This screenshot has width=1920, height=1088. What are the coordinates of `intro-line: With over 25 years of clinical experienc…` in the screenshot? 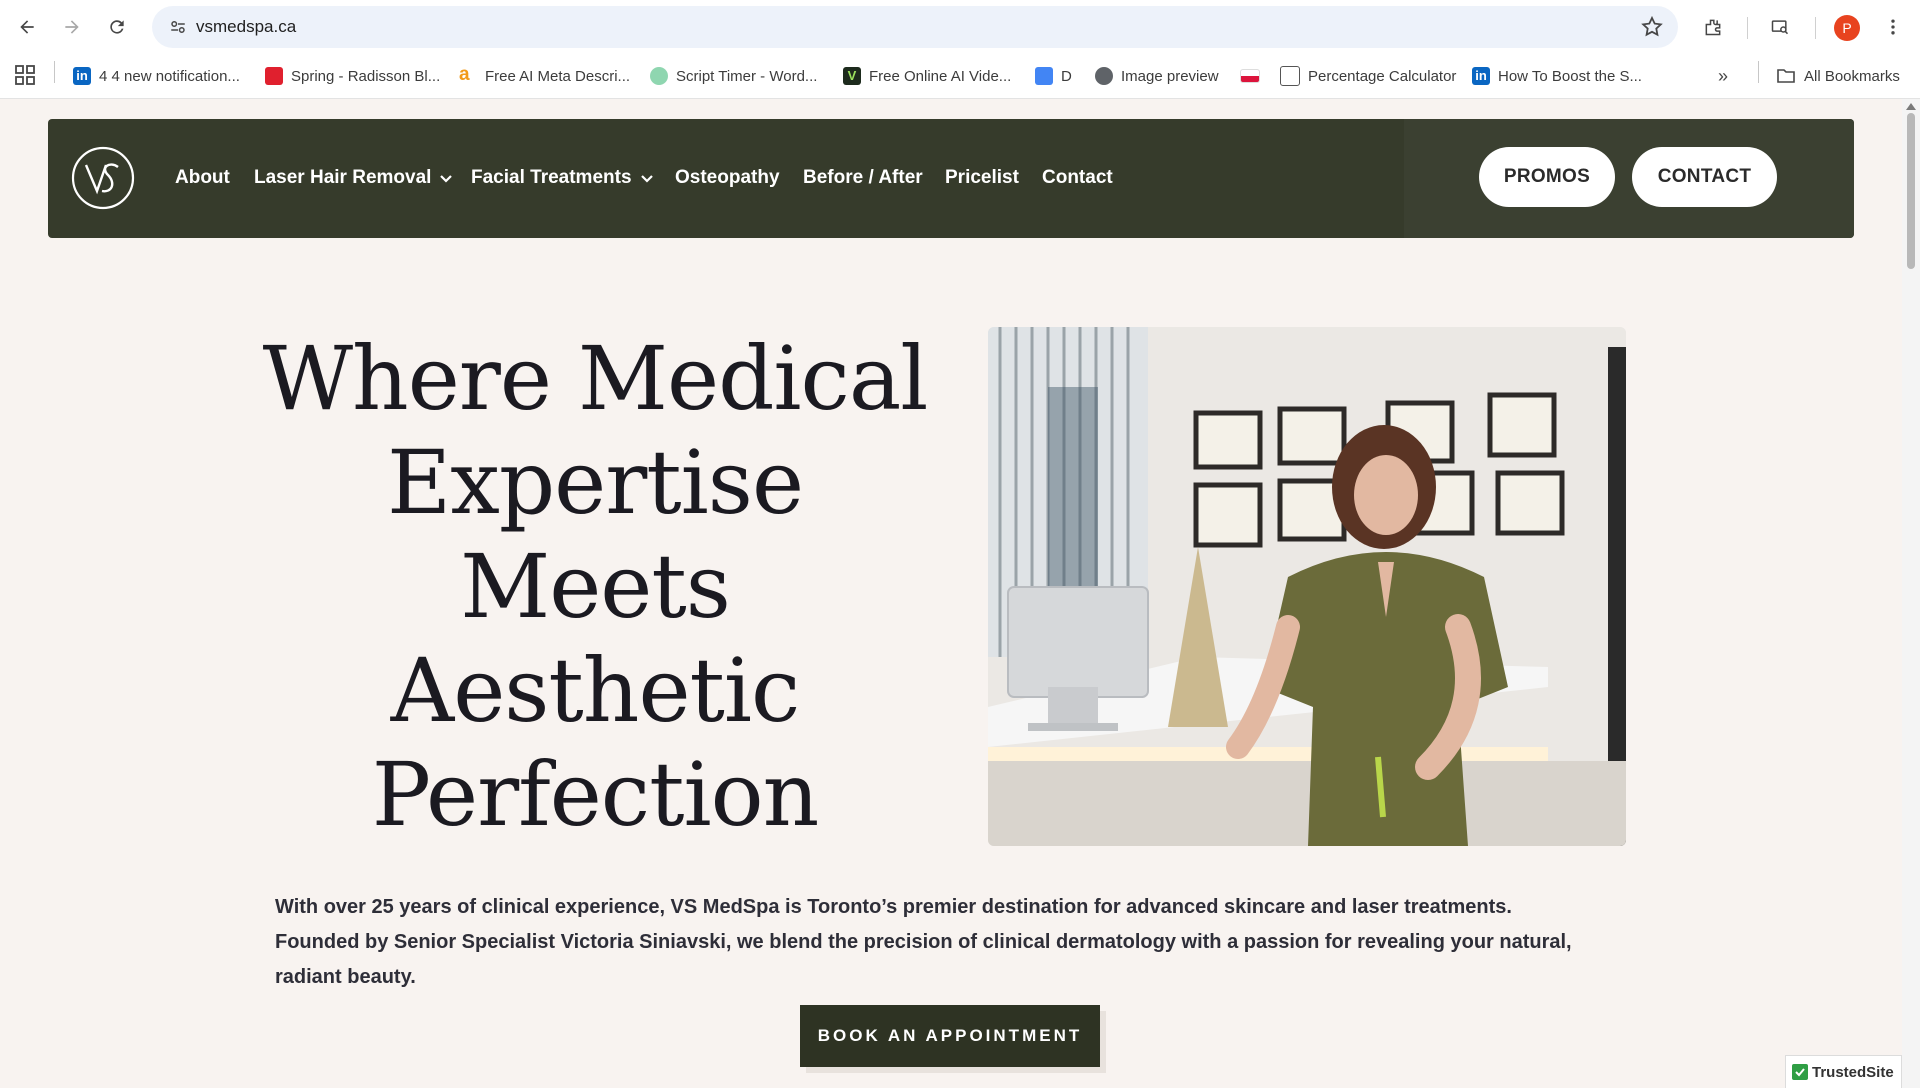 It's located at (893, 907).